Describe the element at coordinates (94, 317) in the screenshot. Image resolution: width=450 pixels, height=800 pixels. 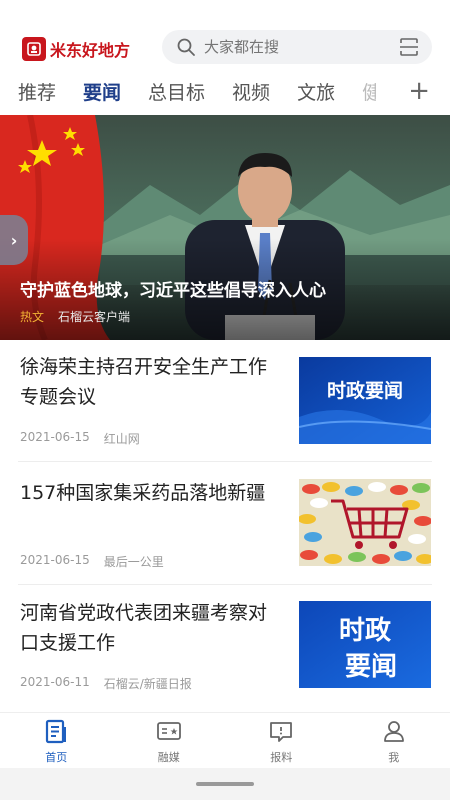
I see `hero-source: 石榴云客户端` at that location.